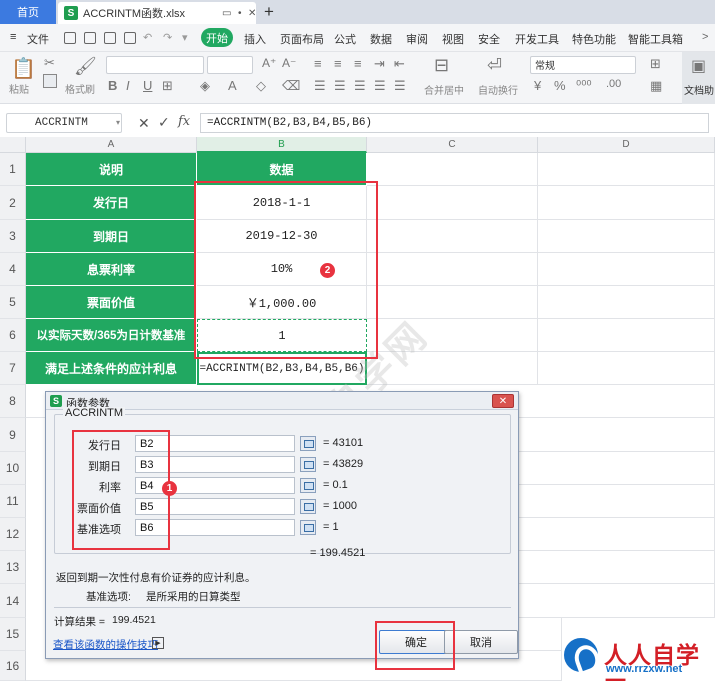 This screenshot has width=715, height=681. What do you see at coordinates (626, 368) in the screenshot?
I see `cell-d7` at bounding box center [626, 368].